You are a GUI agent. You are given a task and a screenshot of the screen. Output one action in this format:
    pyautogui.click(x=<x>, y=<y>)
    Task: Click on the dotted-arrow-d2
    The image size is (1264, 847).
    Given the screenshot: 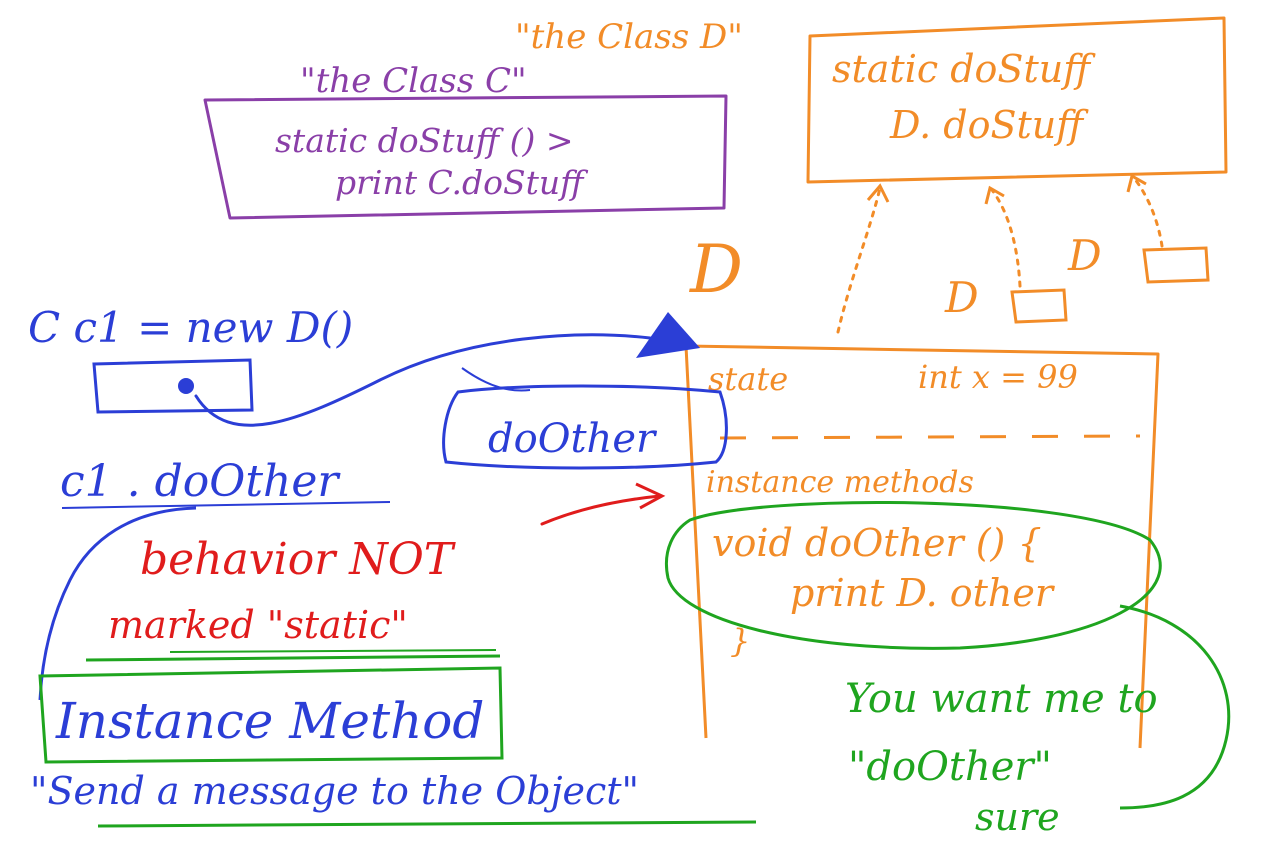 What is the action you would take?
    pyautogui.click(x=1148, y=212)
    